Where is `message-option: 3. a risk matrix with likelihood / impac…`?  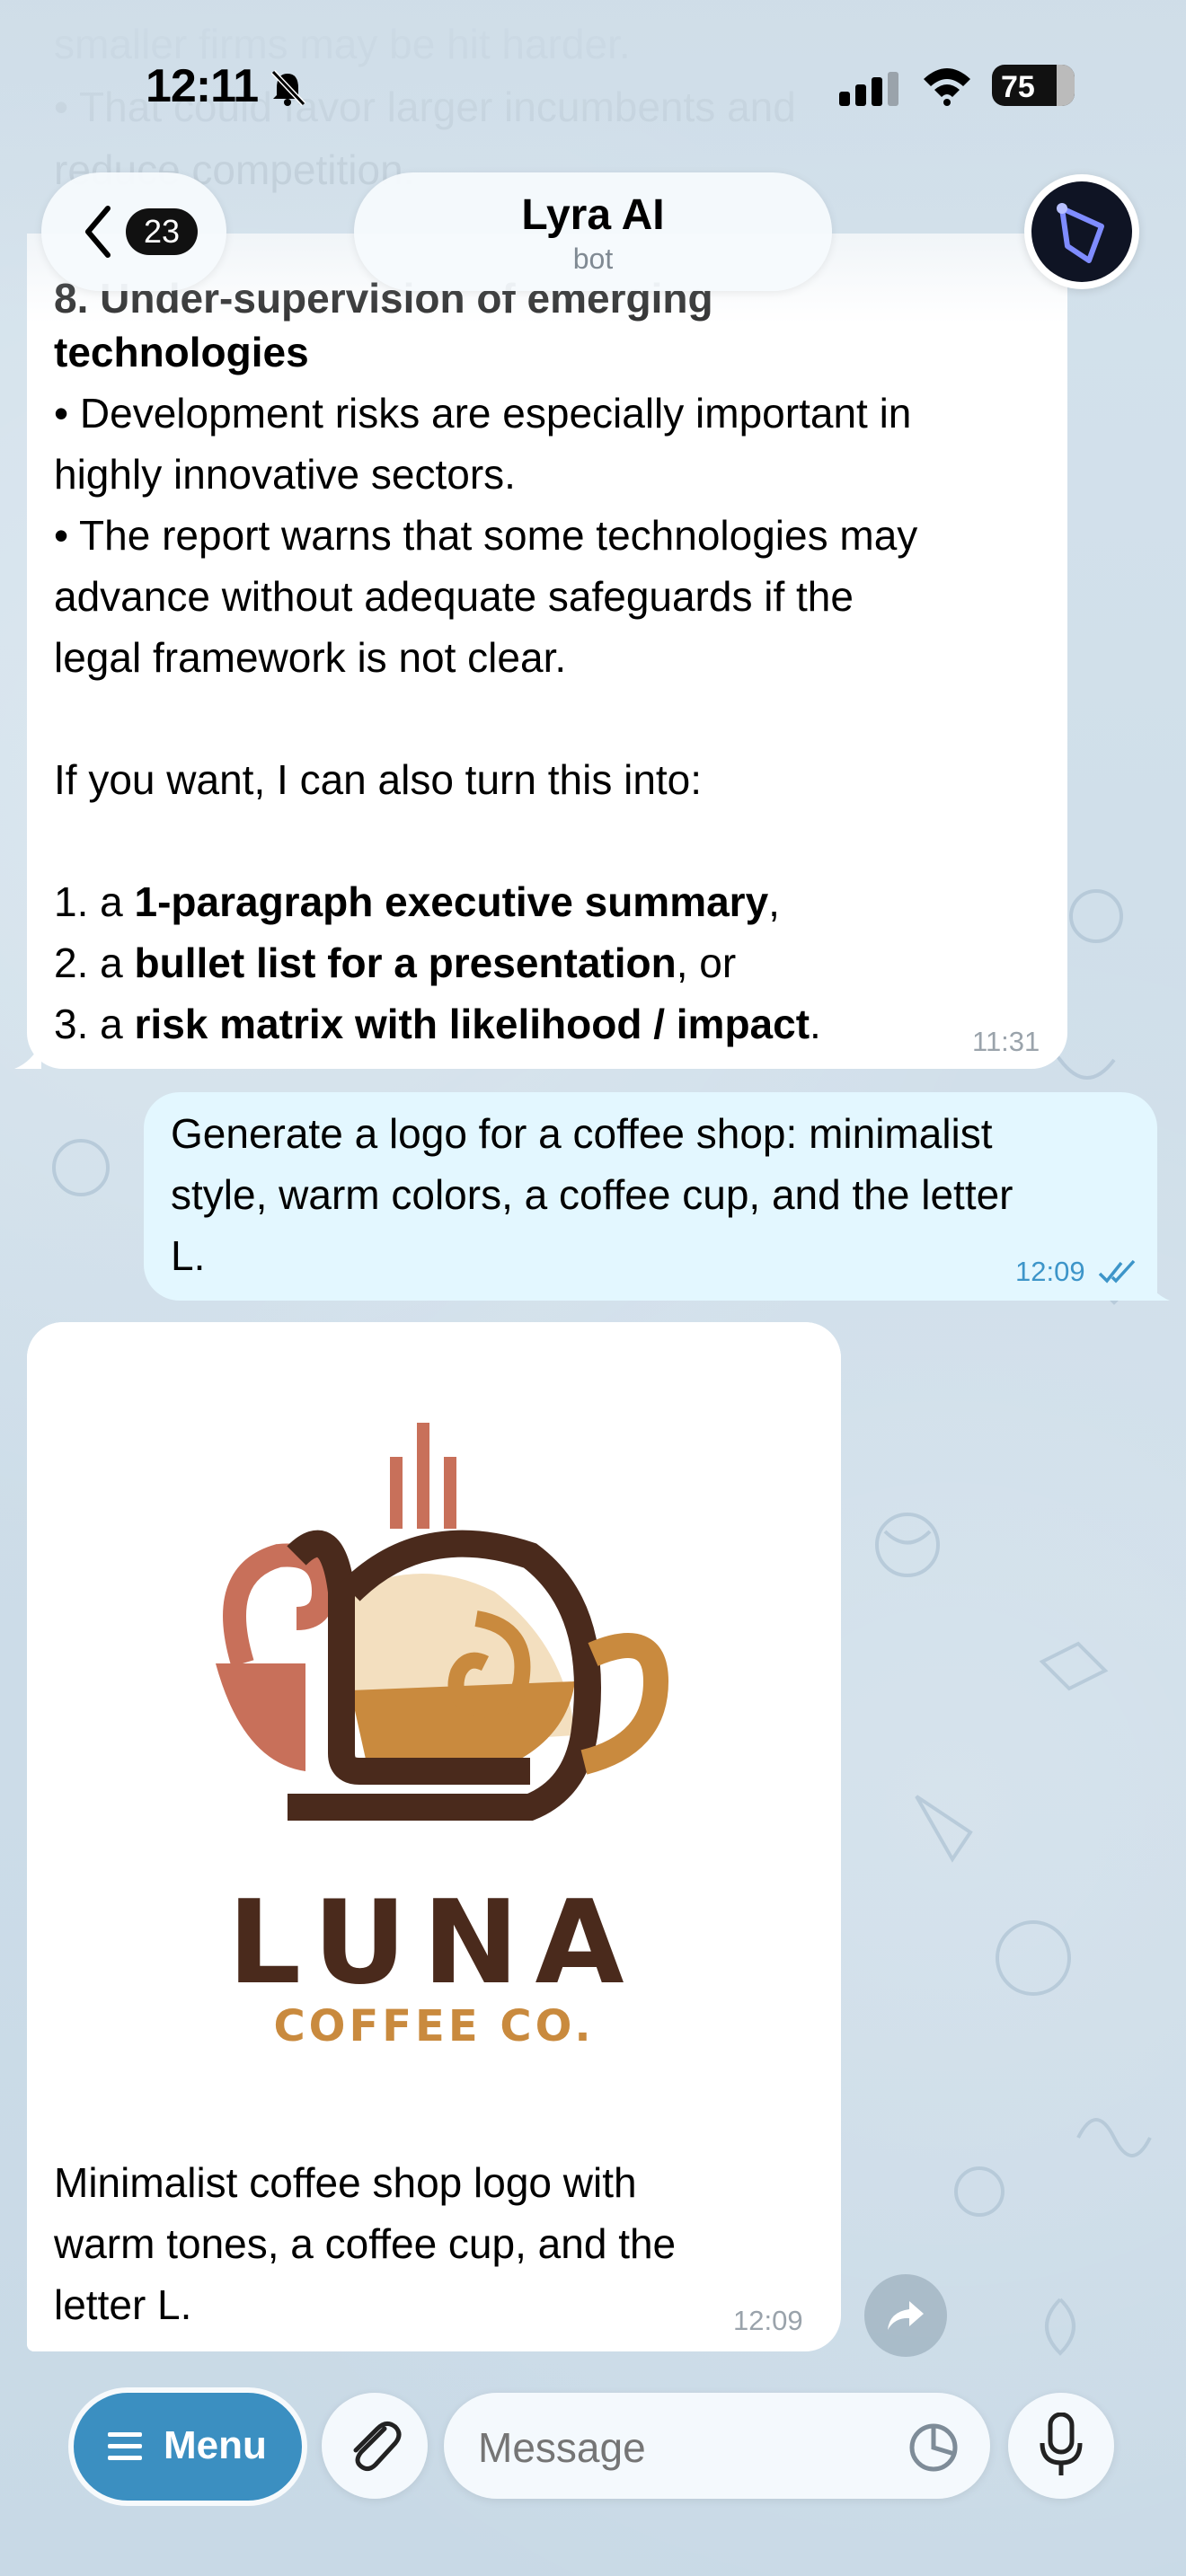
message-option: 3. a risk matrix with likelihood / impac… is located at coordinates (552, 1023).